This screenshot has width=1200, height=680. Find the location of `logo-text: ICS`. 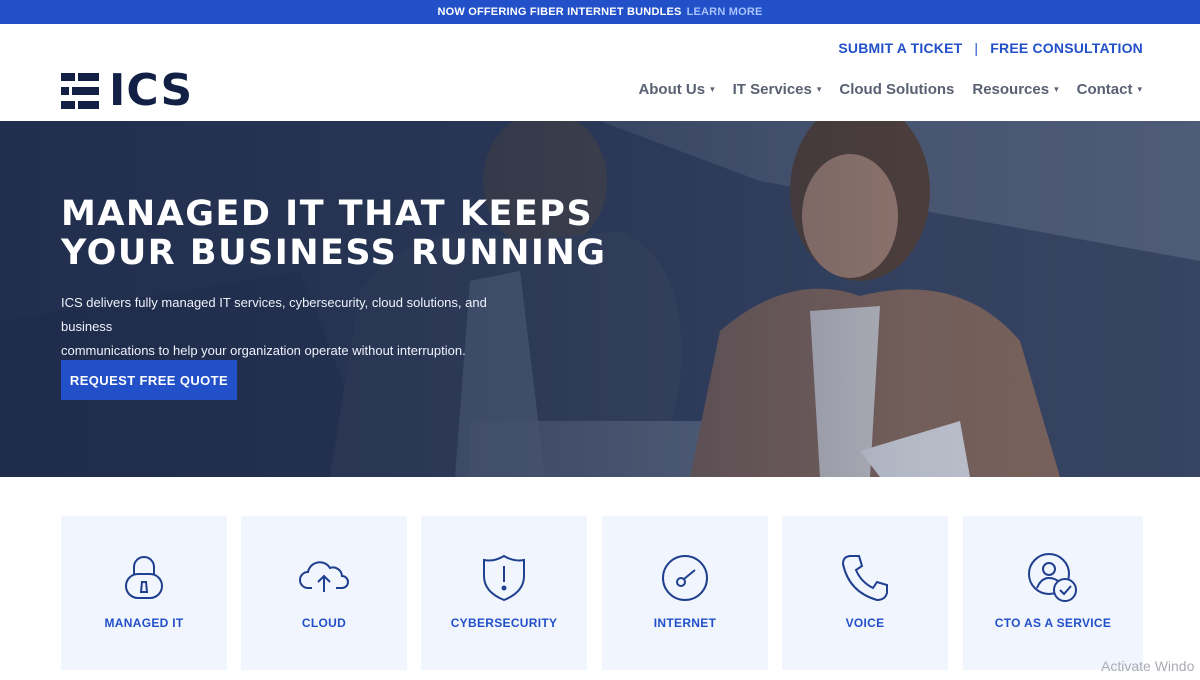

logo-text: ICS is located at coordinates (151, 90).